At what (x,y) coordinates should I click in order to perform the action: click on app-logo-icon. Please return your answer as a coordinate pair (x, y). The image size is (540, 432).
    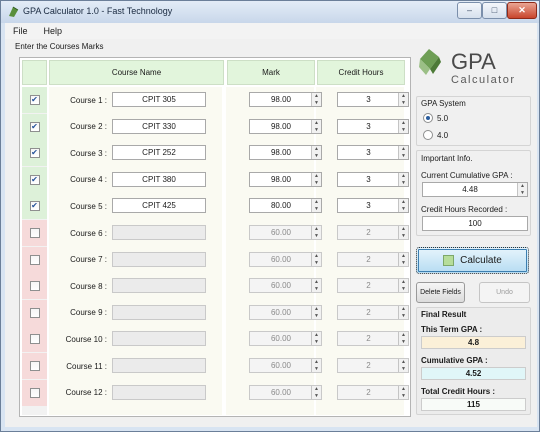
    Looking at the image, I should click on (14, 11).